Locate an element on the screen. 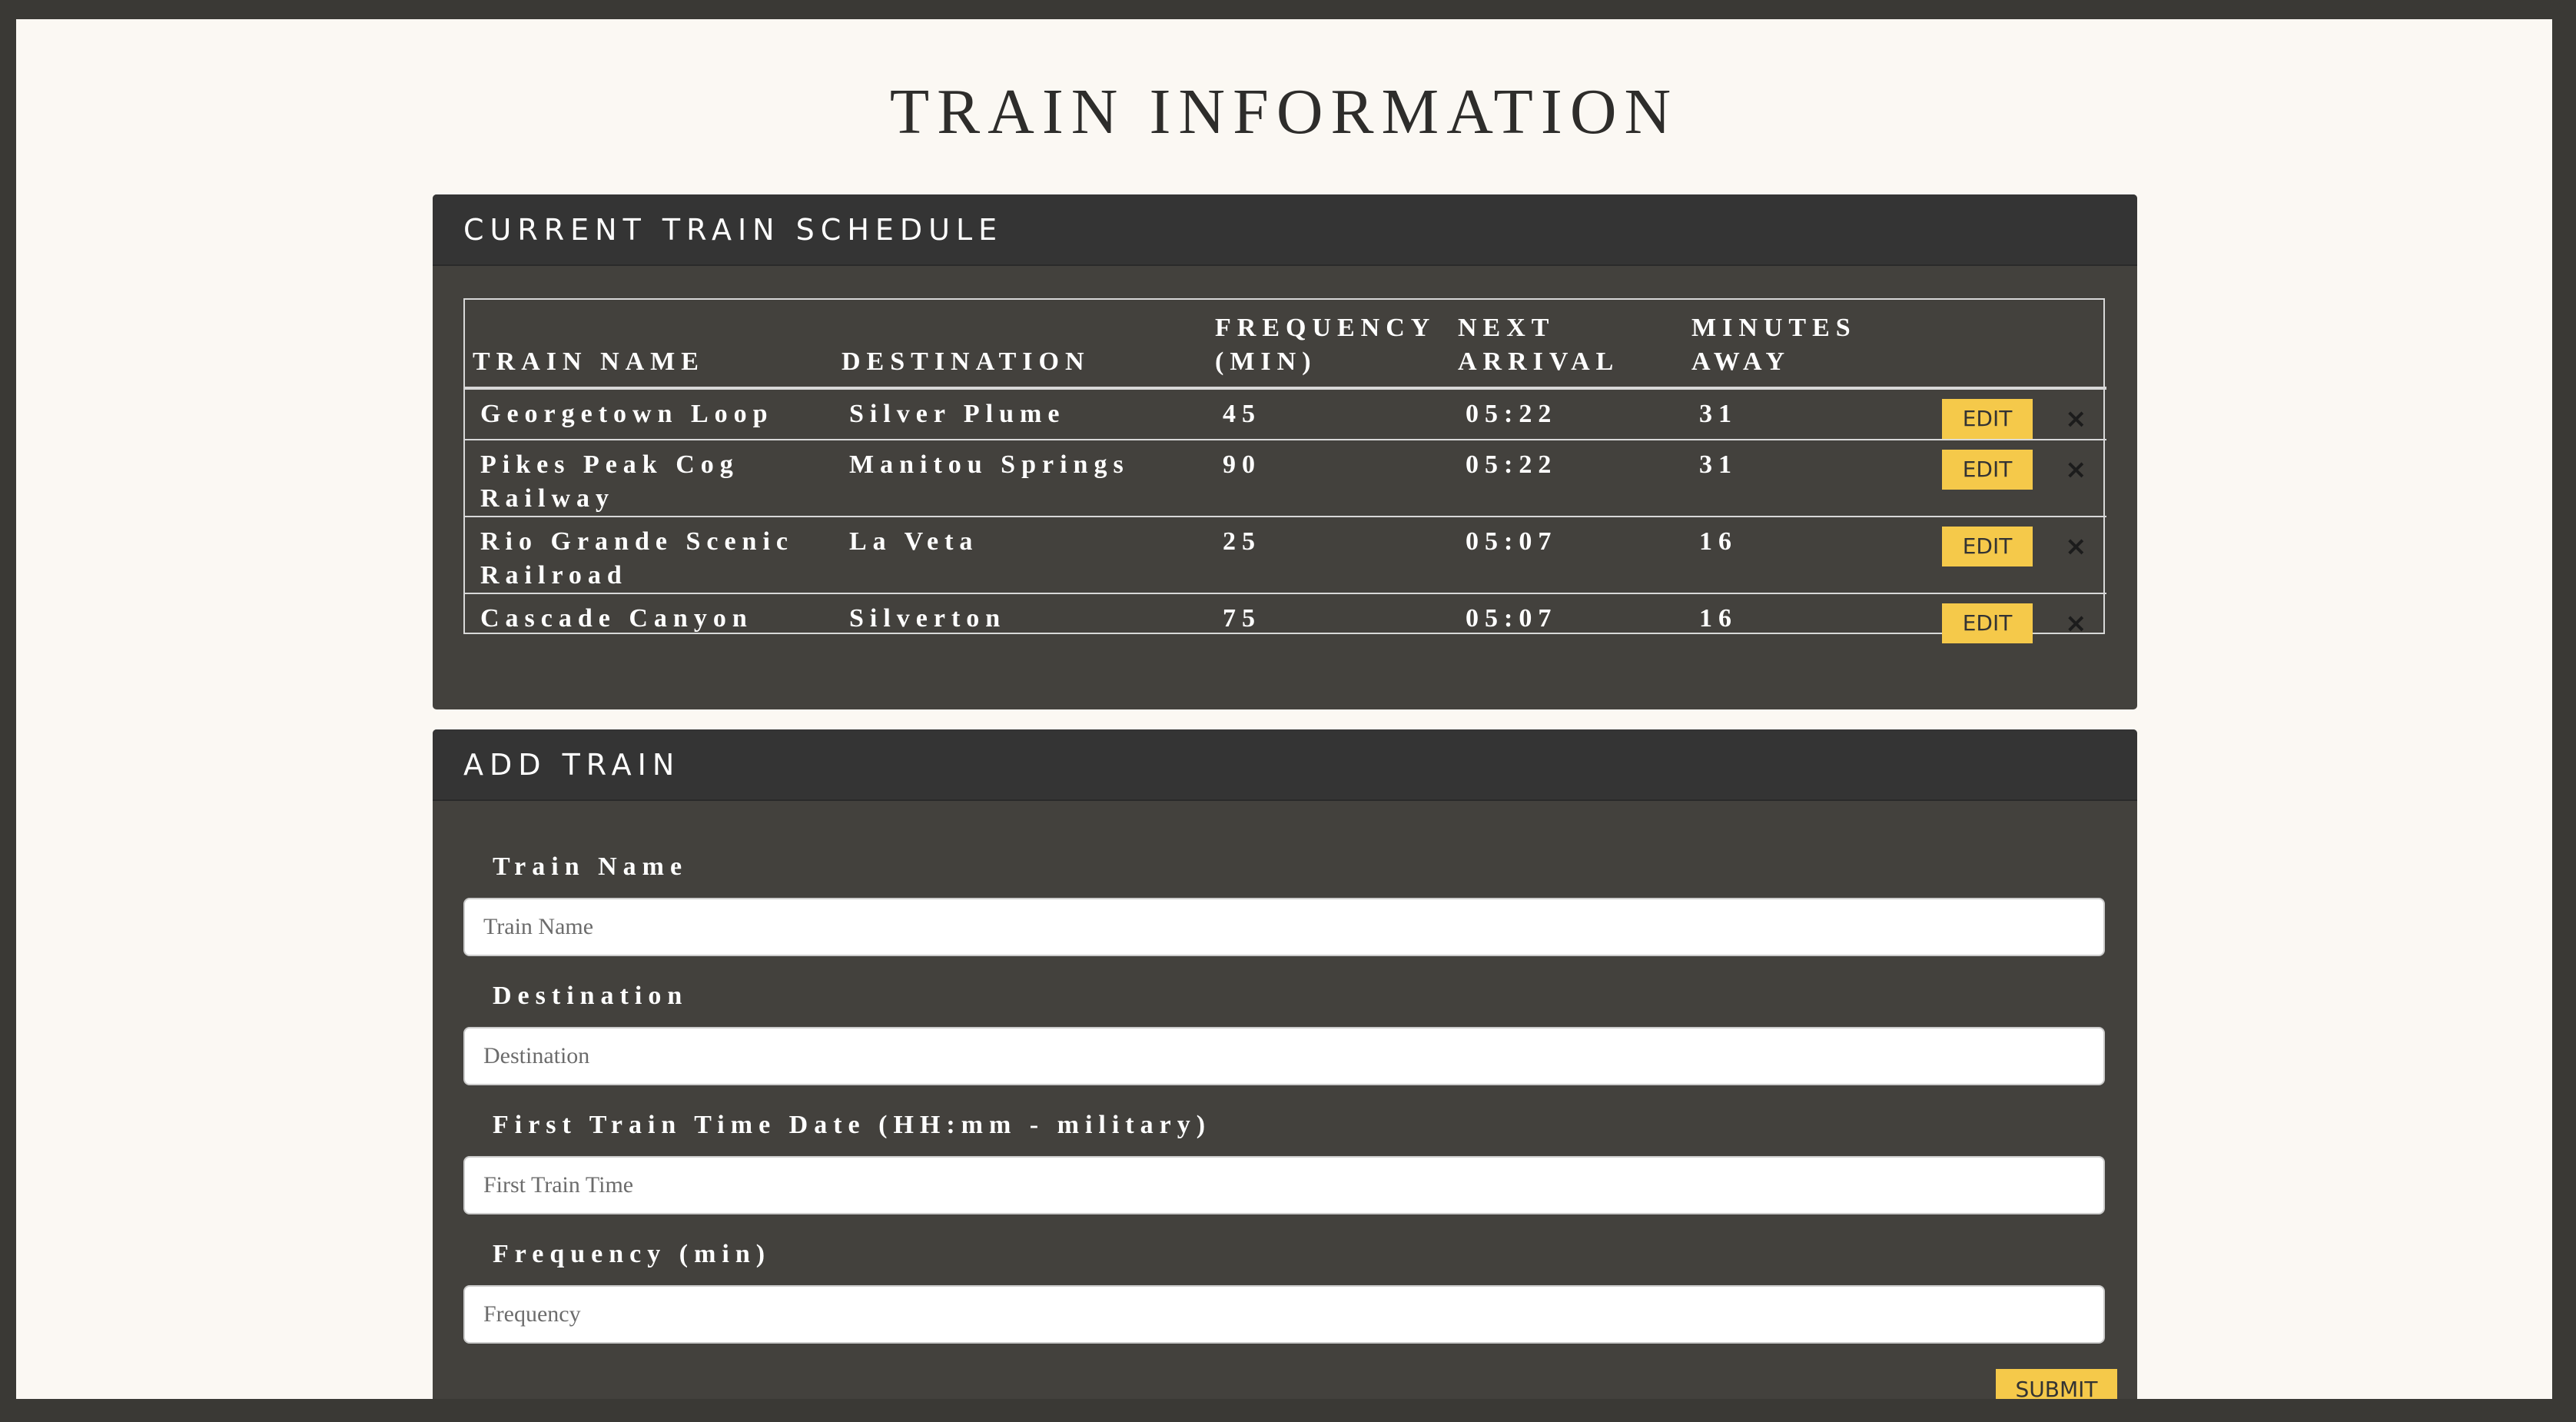 The height and width of the screenshot is (1422, 2576). schedule-heading-text: CURRENT TRAIN SCHEDULE is located at coordinates (733, 229).